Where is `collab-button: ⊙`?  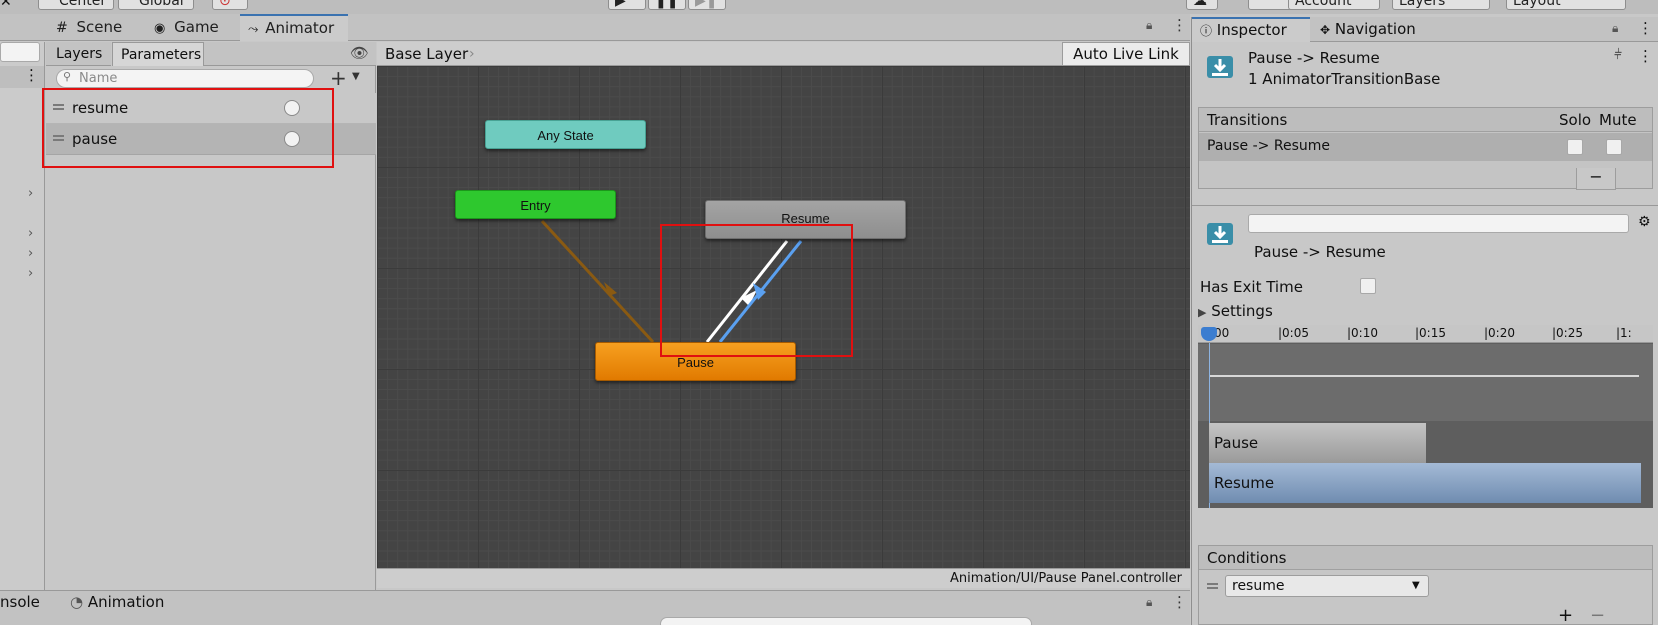
collab-button: ⊙ is located at coordinates (230, 5).